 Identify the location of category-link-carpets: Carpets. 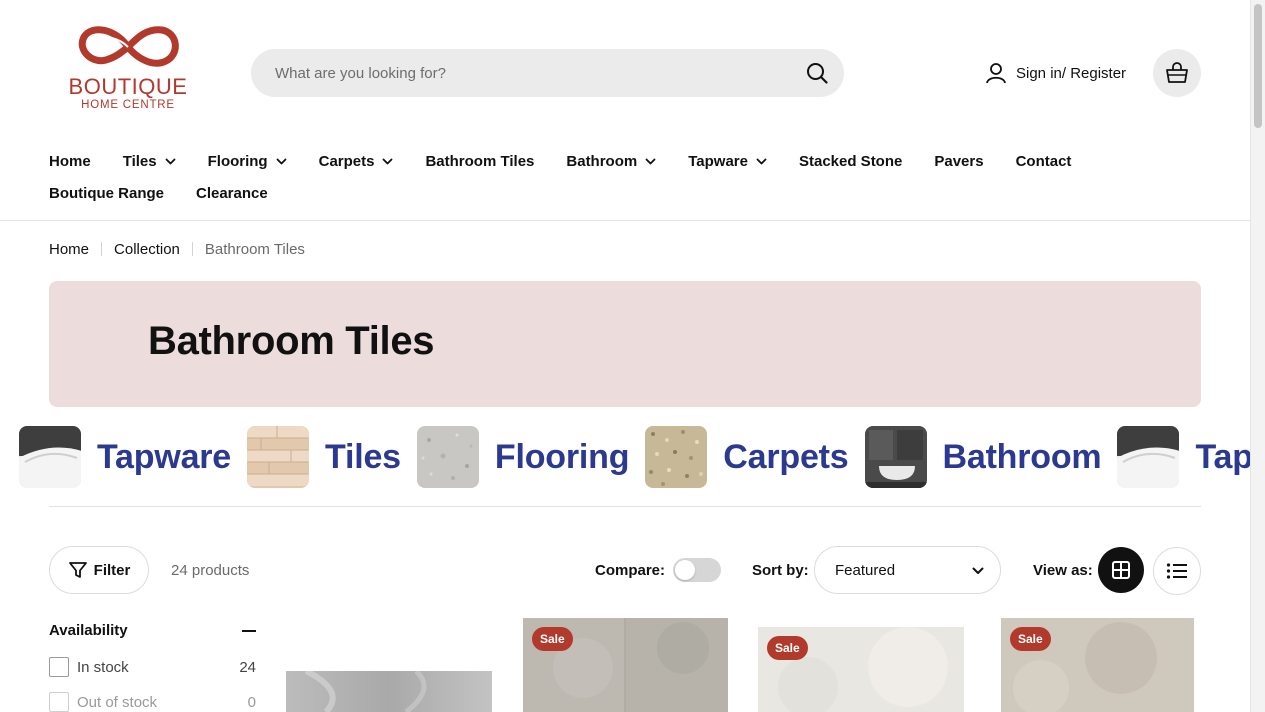
(747, 457).